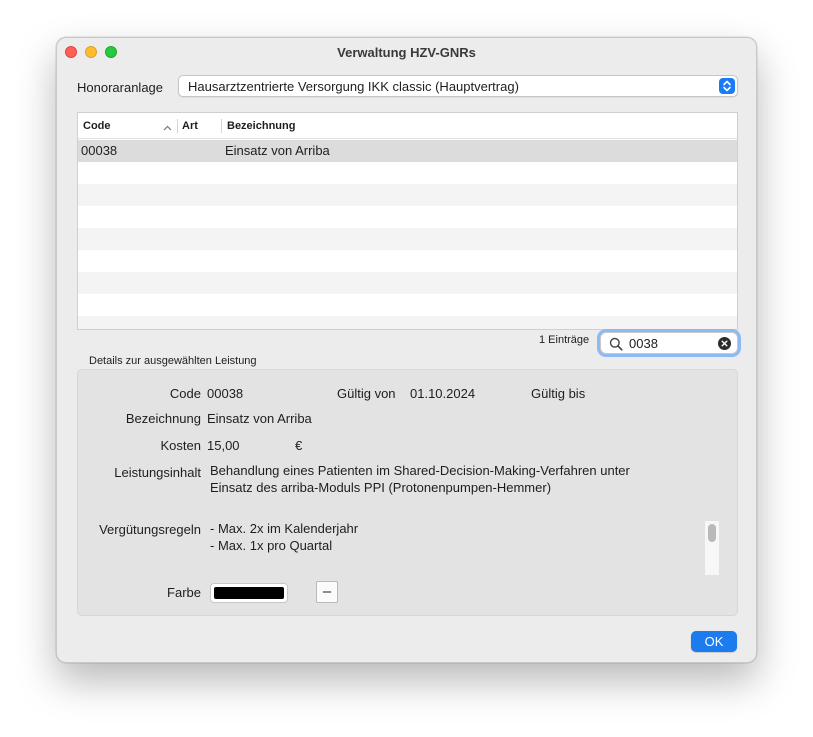 The height and width of the screenshot is (737, 813). I want to click on verguetungsregel-line: - Max. 1x pro Quartal, so click(271, 545).